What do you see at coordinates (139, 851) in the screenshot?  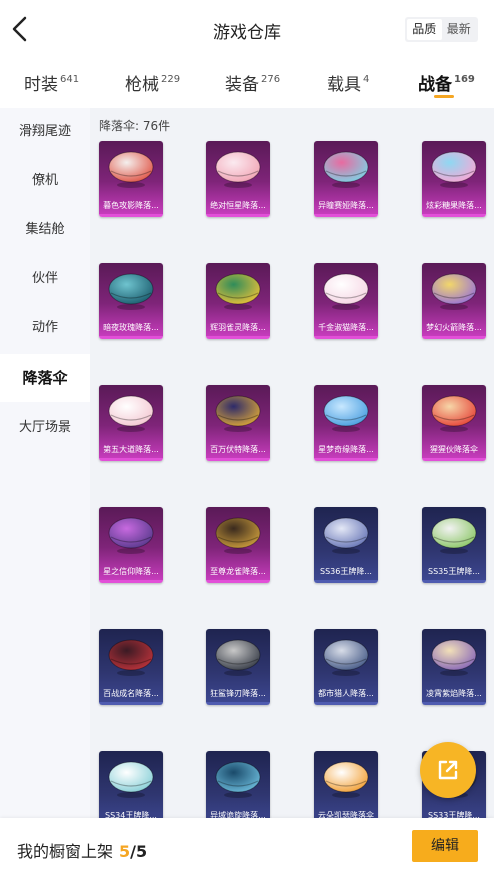 I see `showcase-total-count: /5` at bounding box center [139, 851].